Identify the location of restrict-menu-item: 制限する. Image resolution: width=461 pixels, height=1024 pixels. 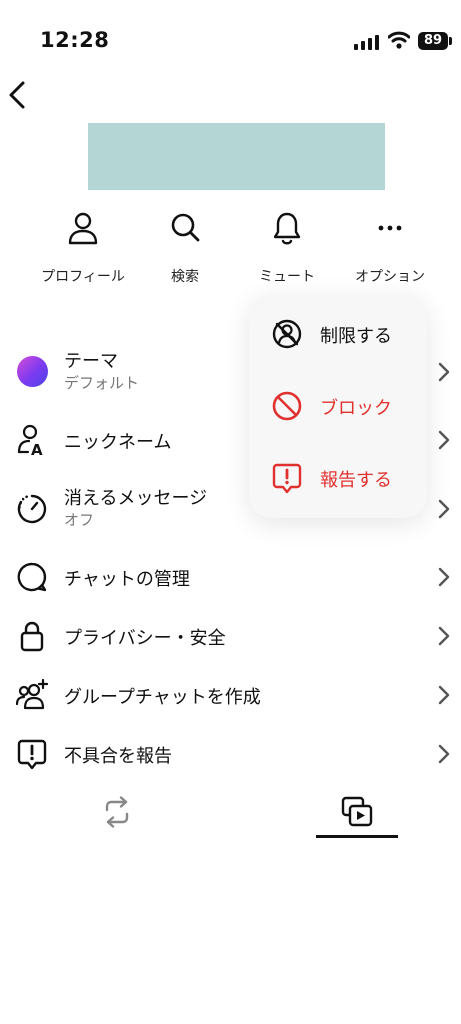
(338, 334).